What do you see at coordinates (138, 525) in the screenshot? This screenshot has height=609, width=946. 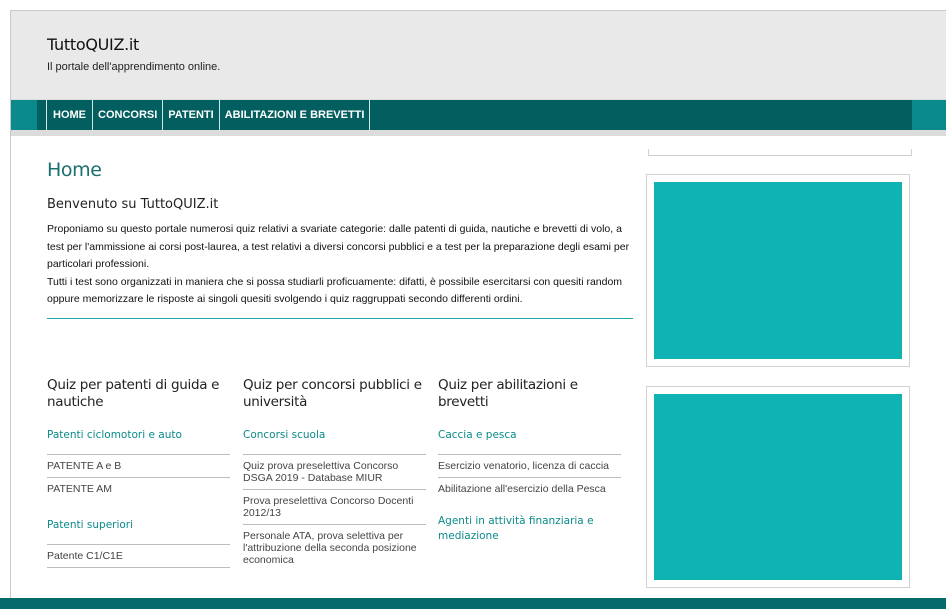 I see `category-title: Patenti superiori` at bounding box center [138, 525].